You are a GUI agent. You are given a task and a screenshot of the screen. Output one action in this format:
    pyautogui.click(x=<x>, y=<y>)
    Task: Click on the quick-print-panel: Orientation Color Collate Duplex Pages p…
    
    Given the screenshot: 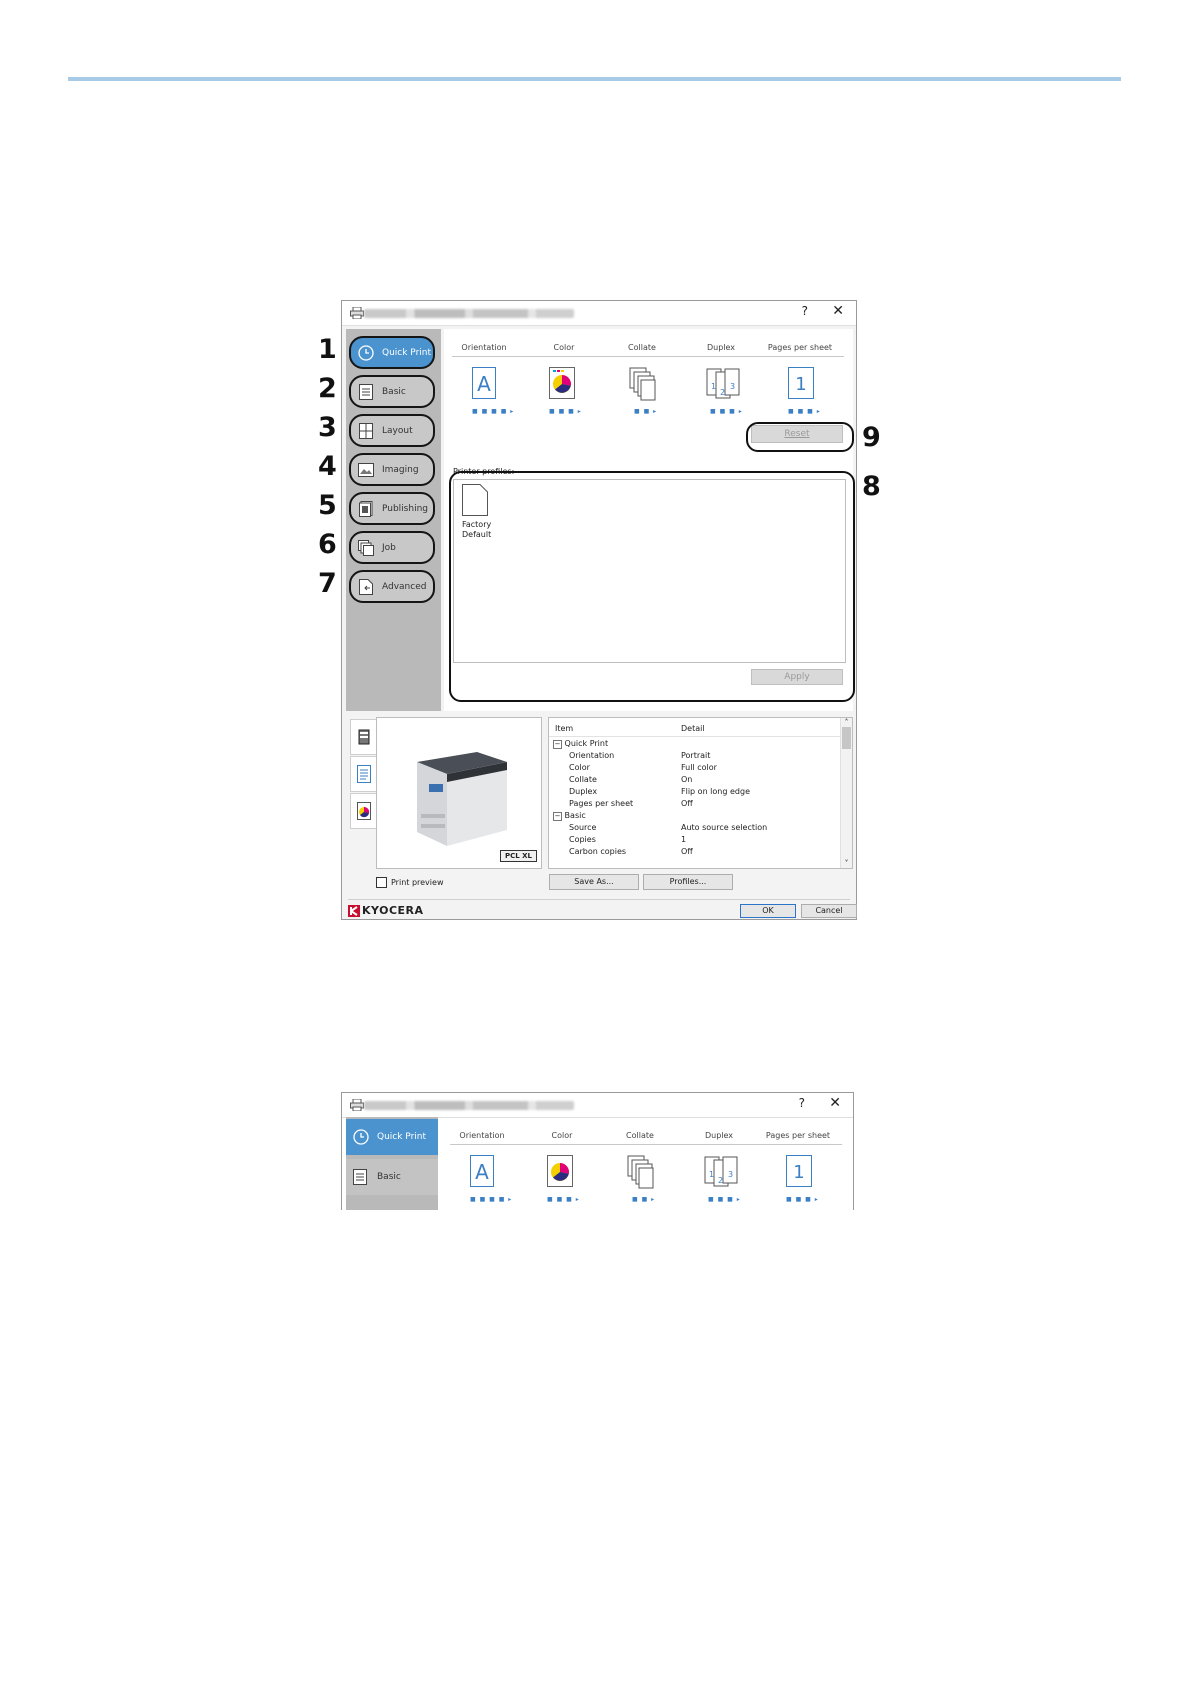 What is the action you would take?
    pyautogui.click(x=647, y=1163)
    